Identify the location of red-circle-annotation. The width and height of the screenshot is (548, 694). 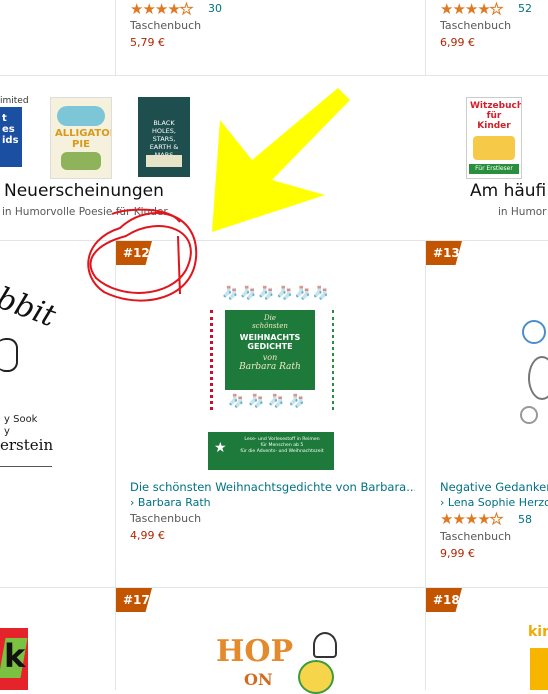
(179, 265).